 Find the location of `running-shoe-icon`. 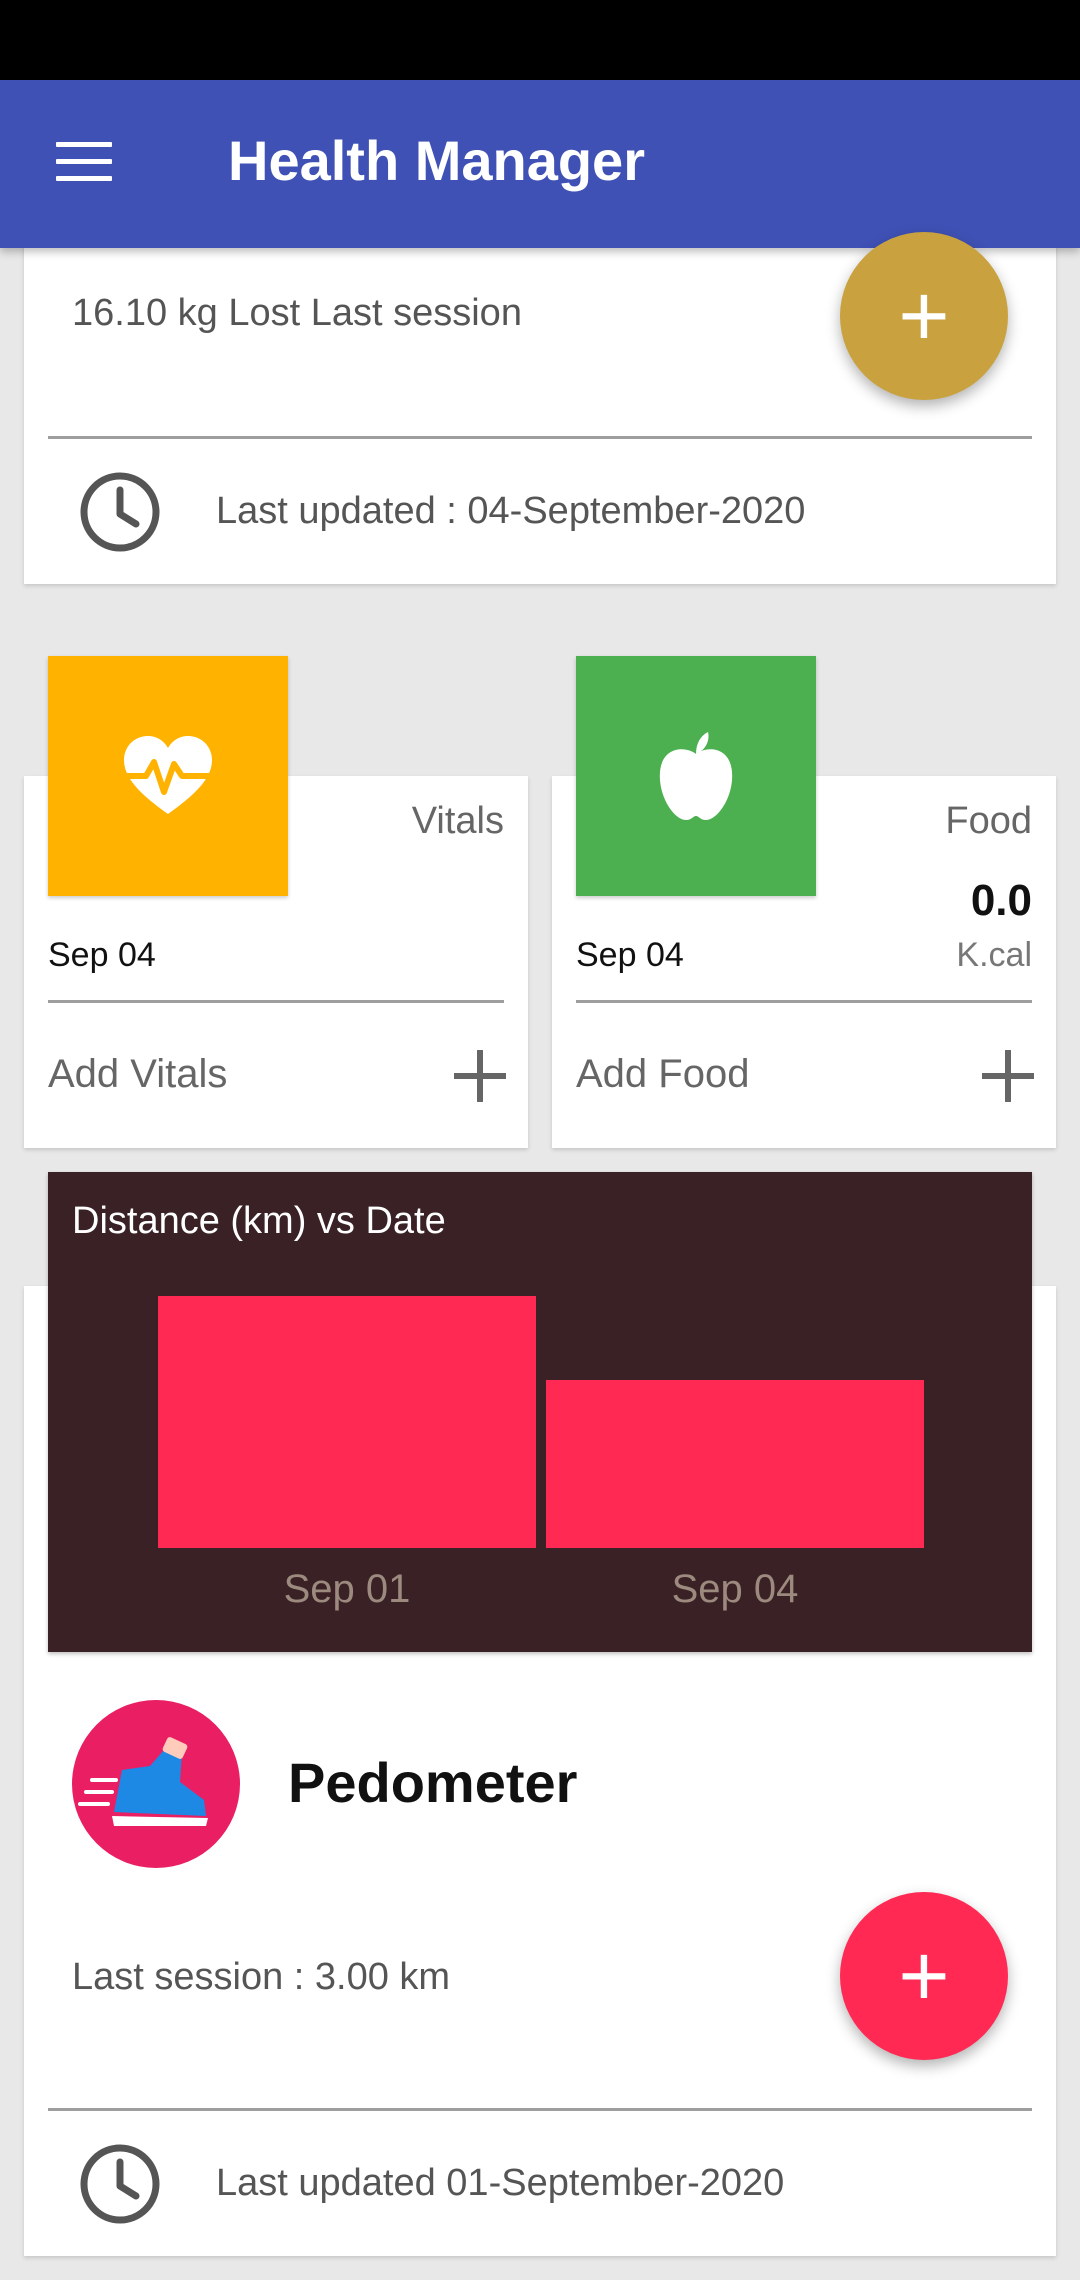

running-shoe-icon is located at coordinates (156, 1784).